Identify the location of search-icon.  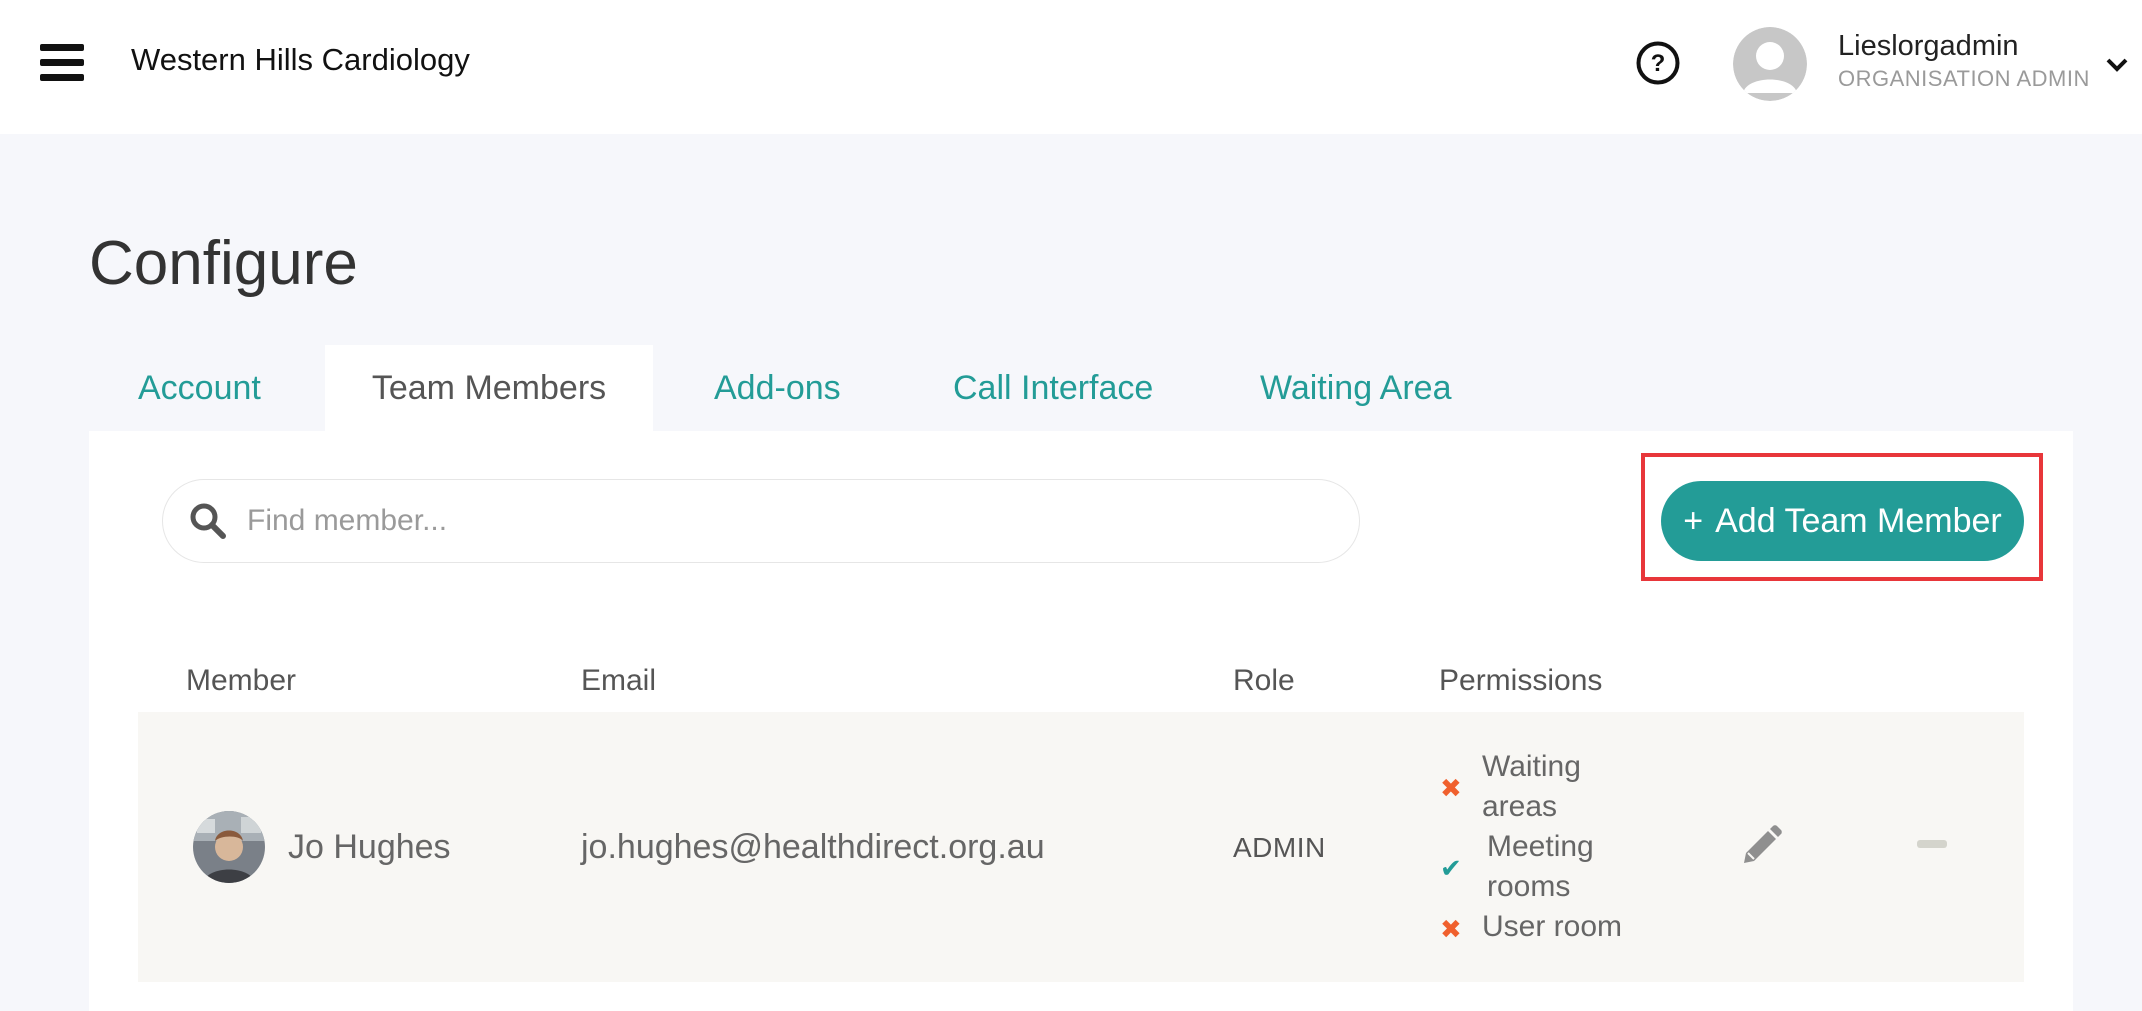
(208, 521).